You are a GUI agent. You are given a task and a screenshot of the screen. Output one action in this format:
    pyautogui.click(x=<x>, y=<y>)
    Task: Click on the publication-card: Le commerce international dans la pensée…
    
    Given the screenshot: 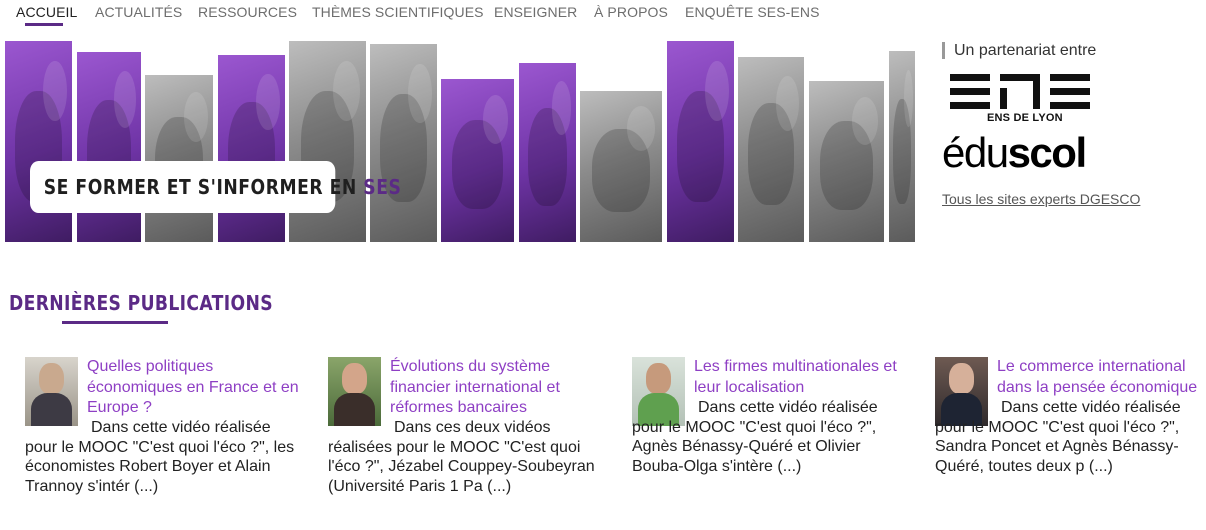 What is the action you would take?
    pyautogui.click(x=1070, y=427)
    